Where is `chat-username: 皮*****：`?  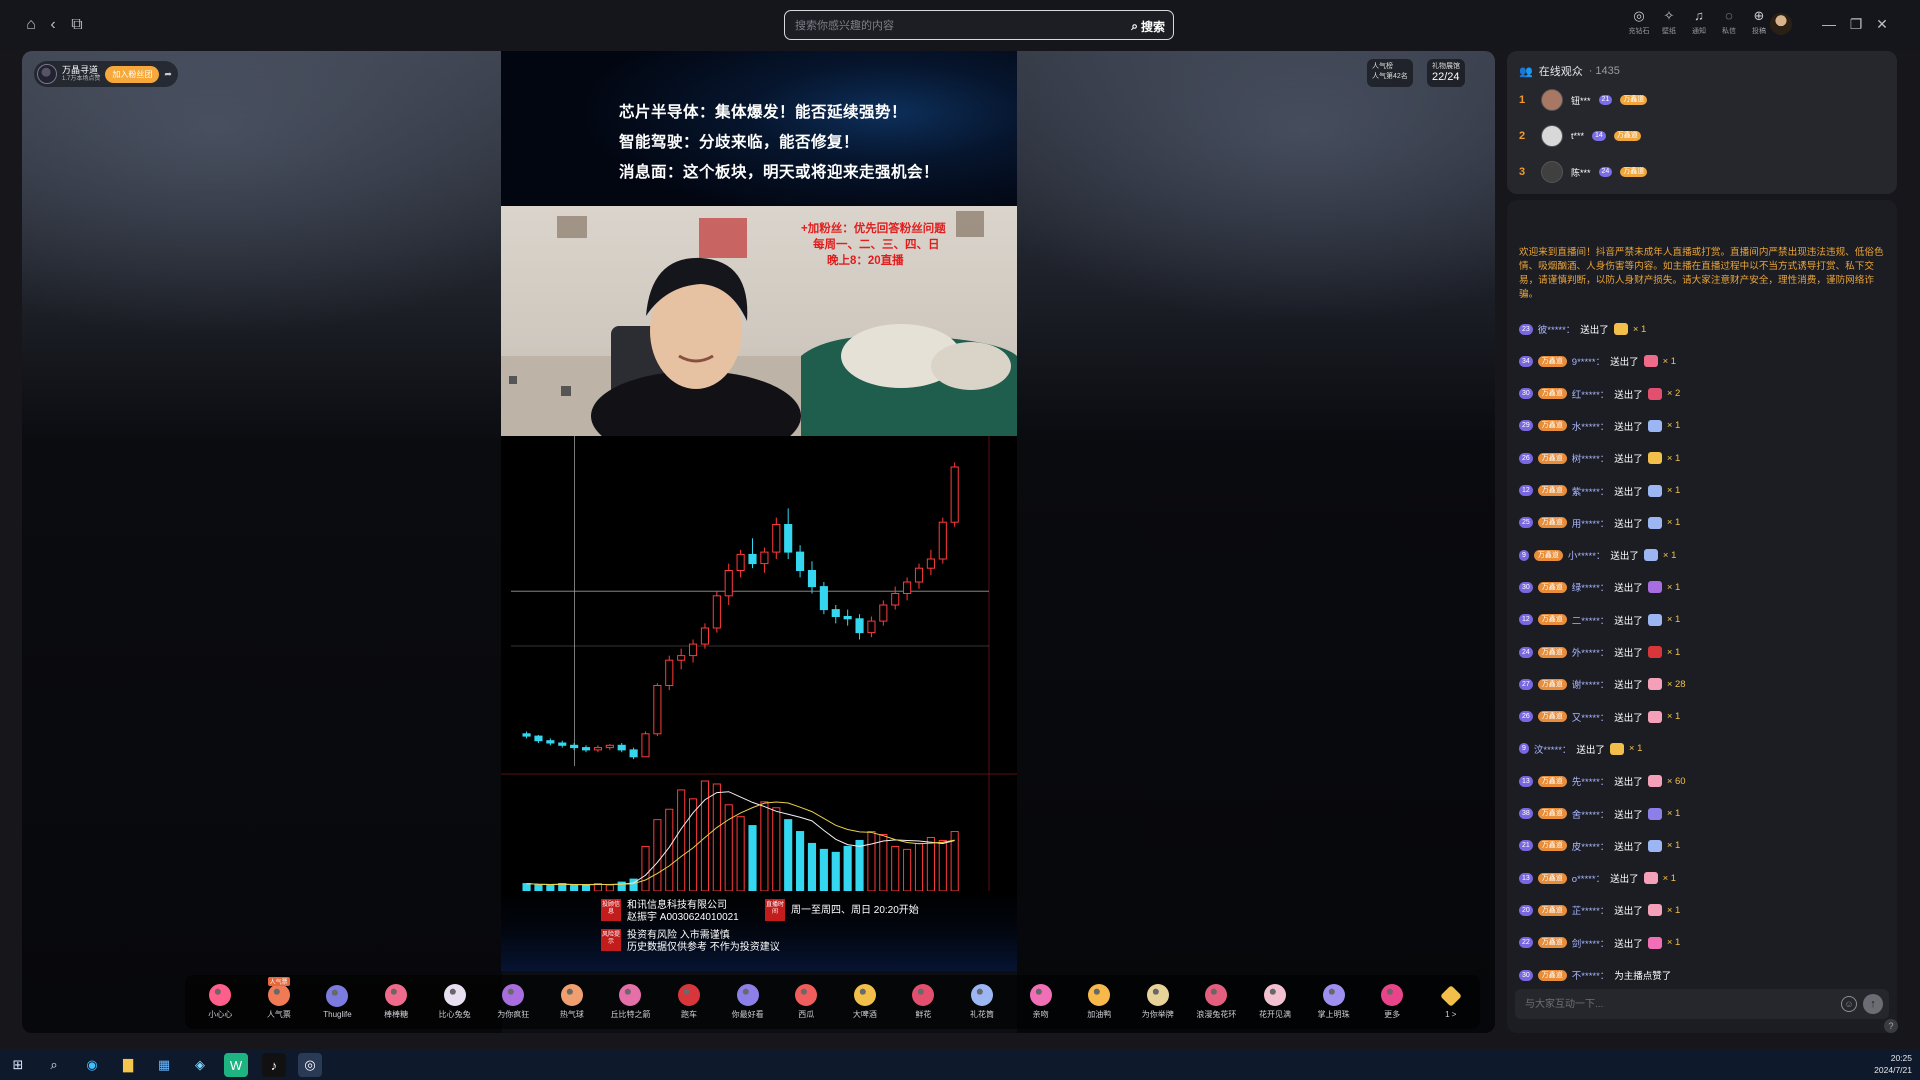 chat-username: 皮*****： is located at coordinates (1591, 846).